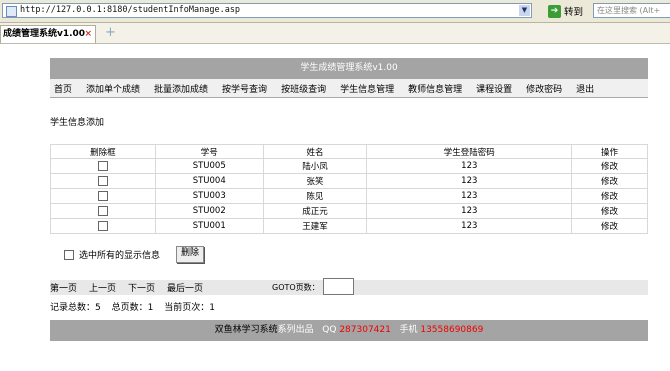 This screenshot has width=670, height=371. I want to click on nav-logout: 退出, so click(585, 88).